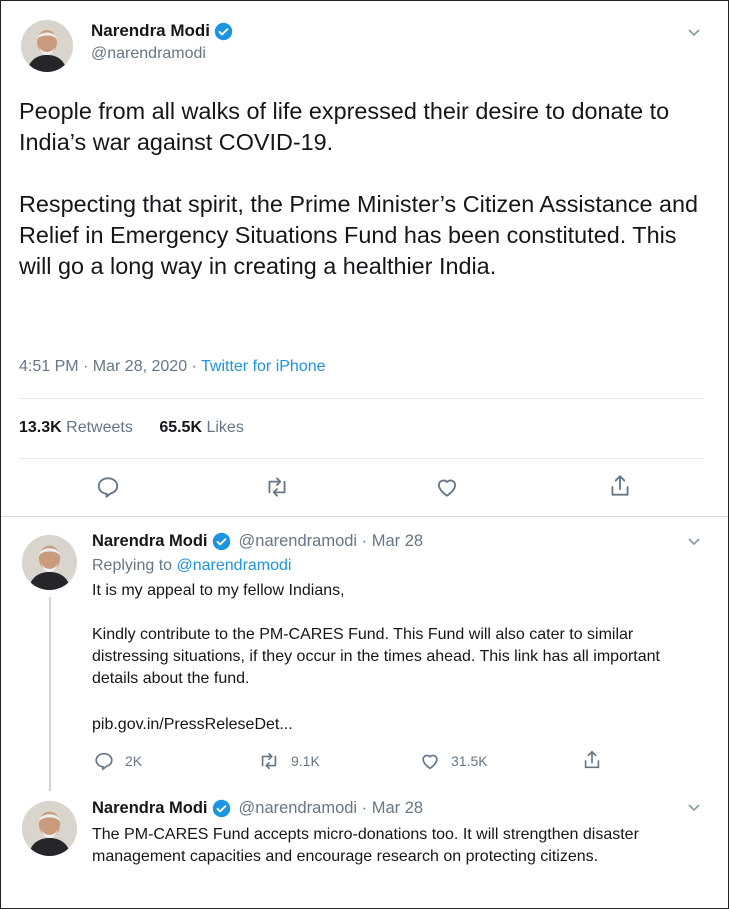  Describe the element at coordinates (288, 761) in the screenshot. I see `retweet-button: 9.1K` at that location.